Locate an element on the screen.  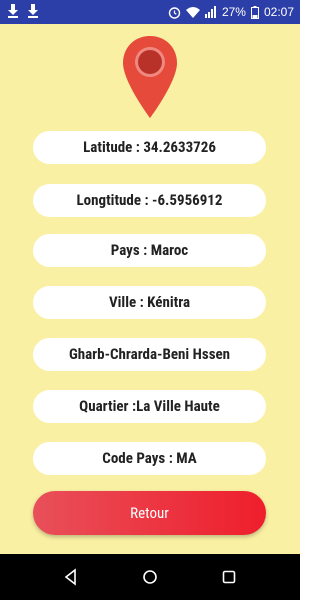
home-nav-icon is located at coordinates (150, 577).